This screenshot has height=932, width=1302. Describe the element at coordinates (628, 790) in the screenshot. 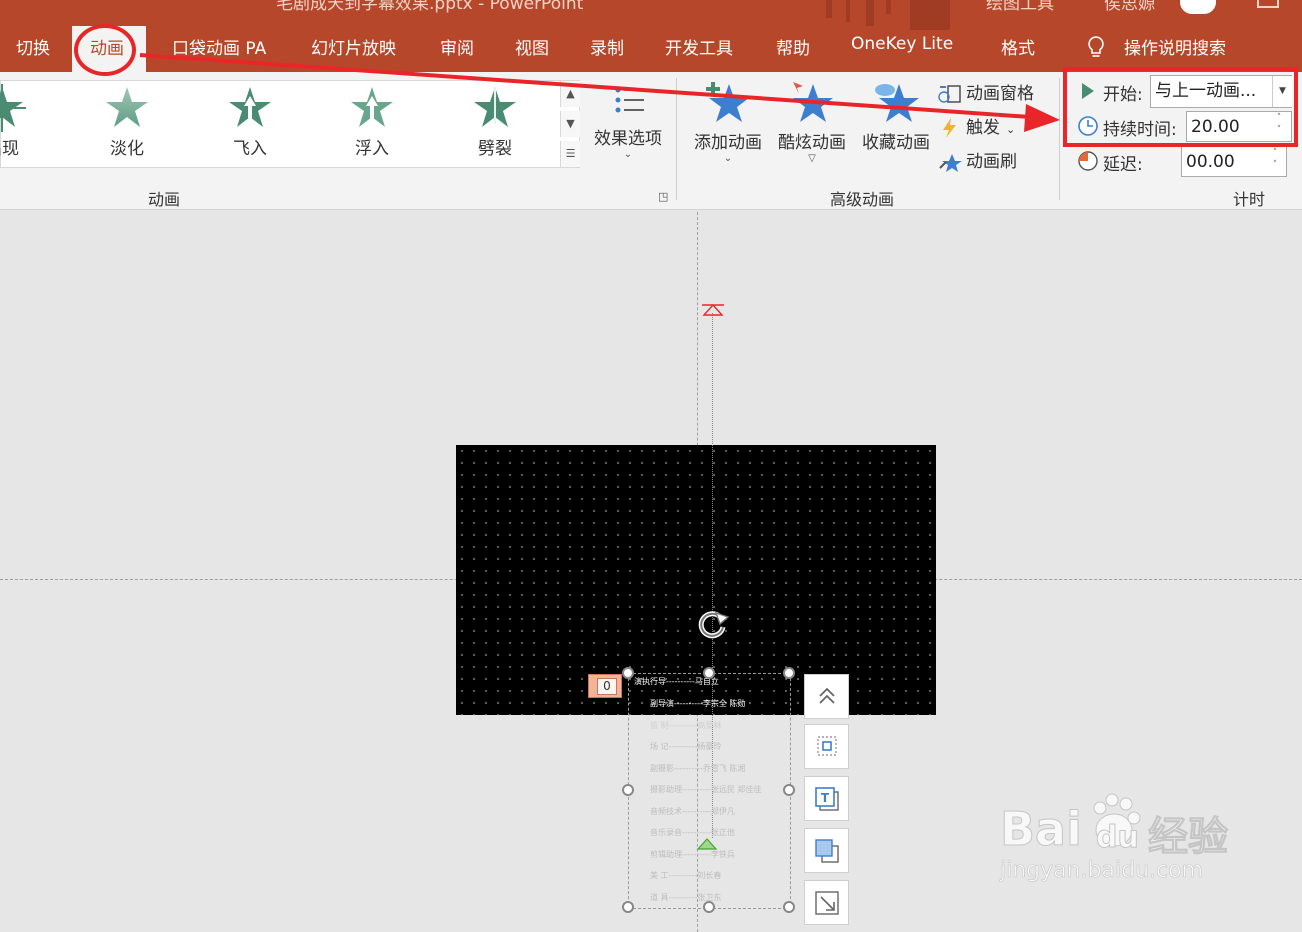

I see `resize-handle-left` at that location.